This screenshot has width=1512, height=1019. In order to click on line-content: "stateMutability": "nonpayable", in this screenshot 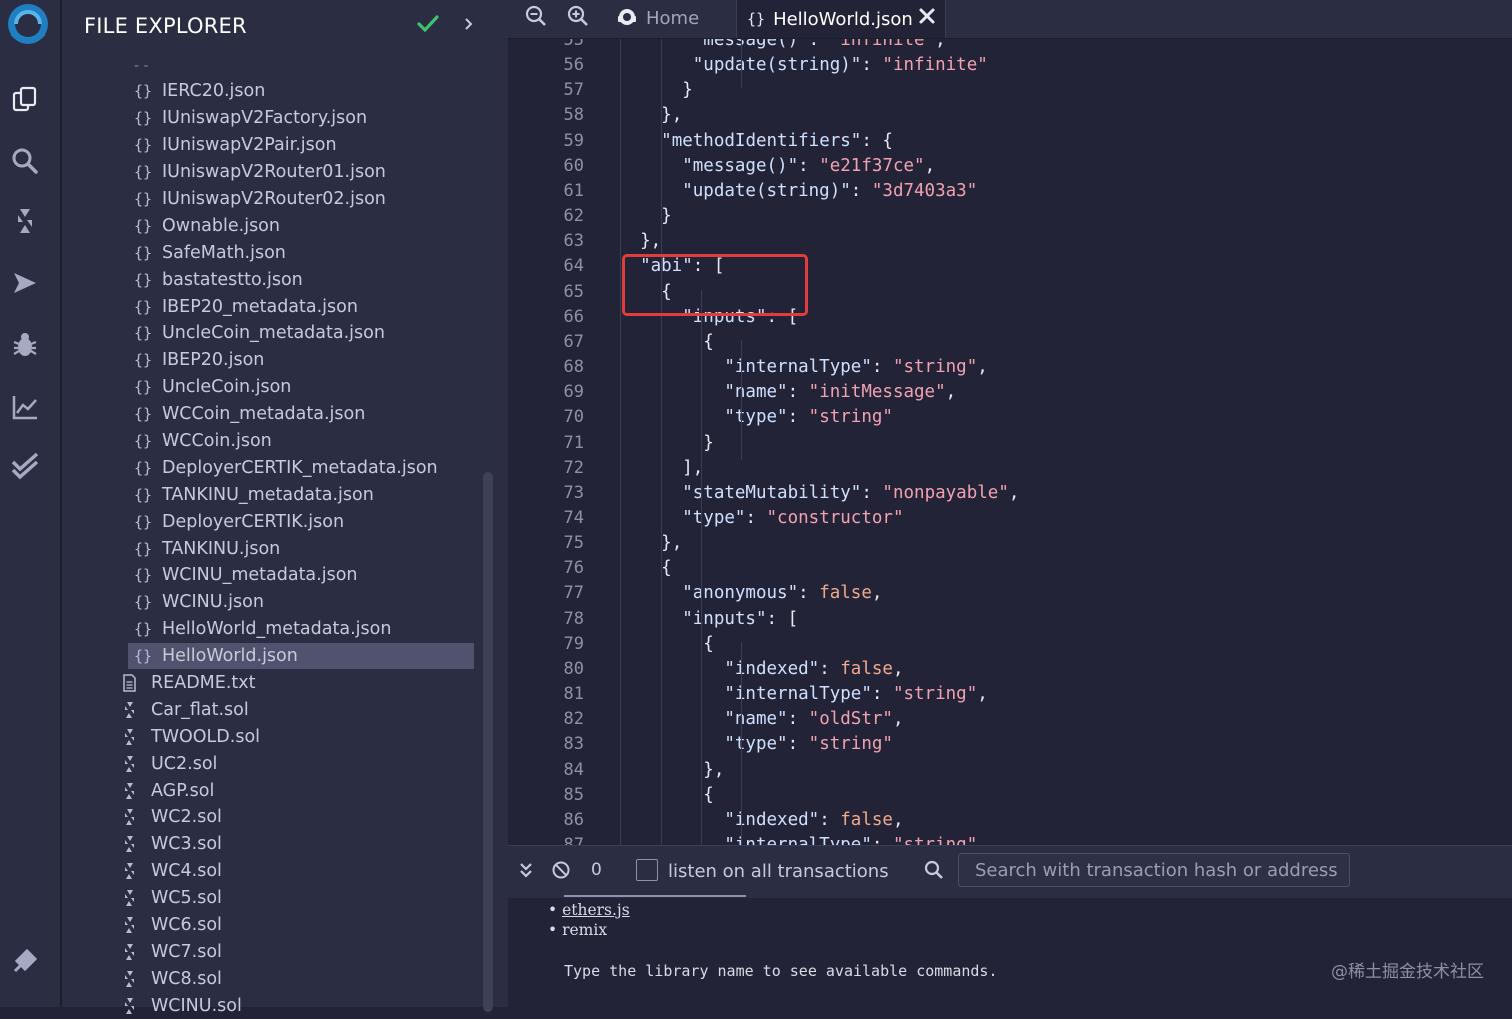, I will do `click(819, 493)`.